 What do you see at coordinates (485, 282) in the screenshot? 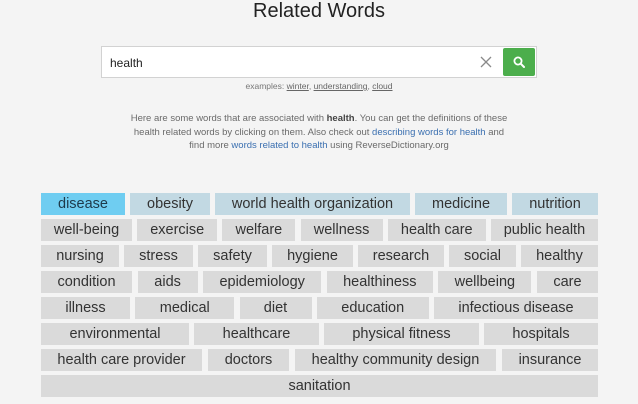
I see `word-tag: wellbeing` at bounding box center [485, 282].